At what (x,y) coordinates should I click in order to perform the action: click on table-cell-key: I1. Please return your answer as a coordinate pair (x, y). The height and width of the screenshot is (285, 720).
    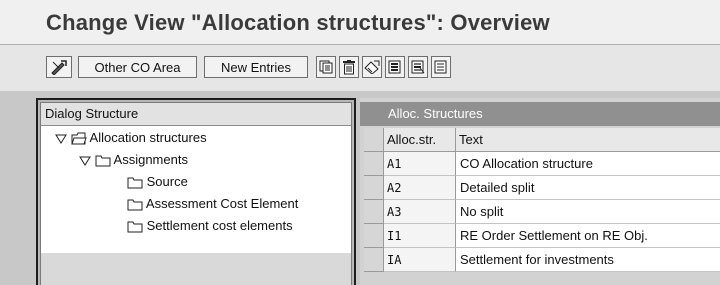
    Looking at the image, I should click on (420, 236).